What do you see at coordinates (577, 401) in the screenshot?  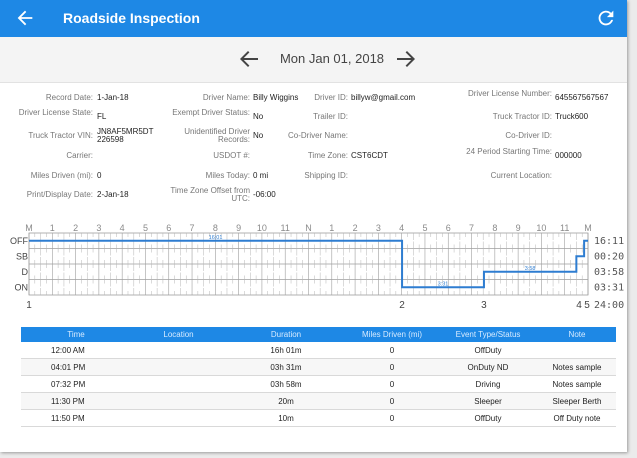 I see `note-cell: Sleeper Berth` at bounding box center [577, 401].